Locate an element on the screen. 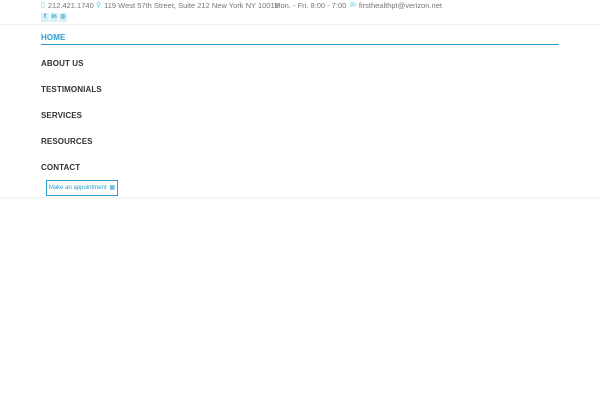 This screenshot has width=600, height=400. phone-text: 212.421.1740 is located at coordinates (70, 5).